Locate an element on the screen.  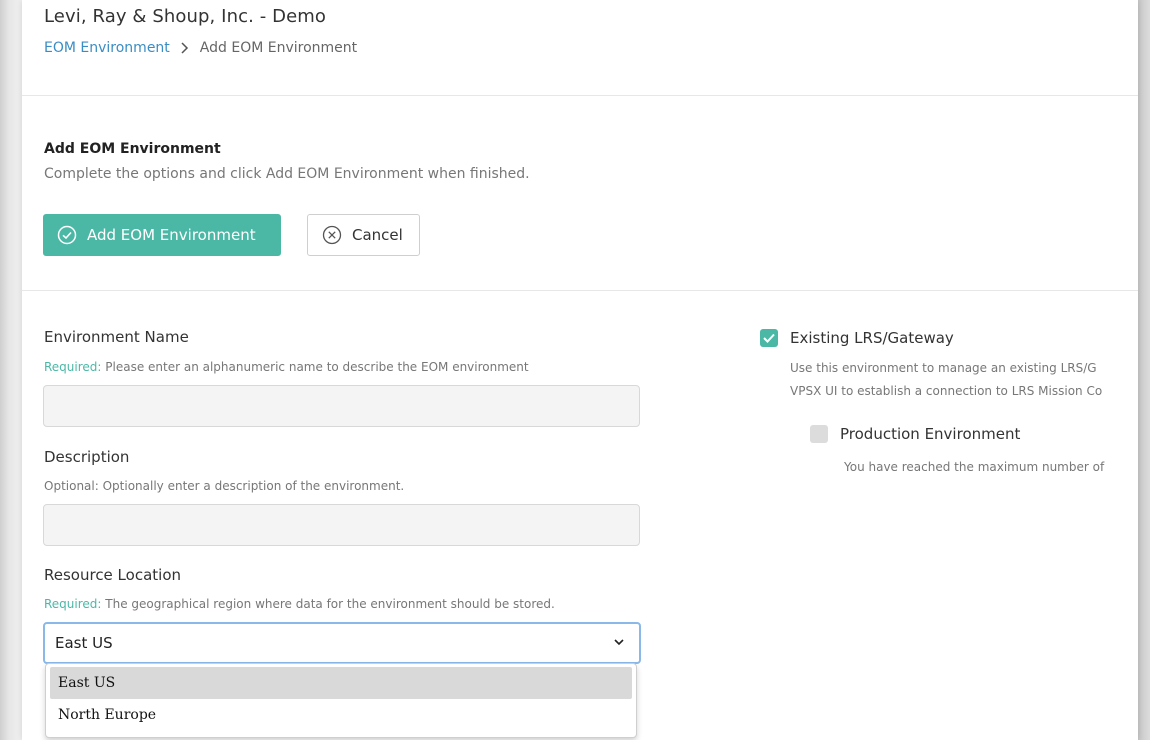
existing-lrs-checkbox is located at coordinates (769, 338).